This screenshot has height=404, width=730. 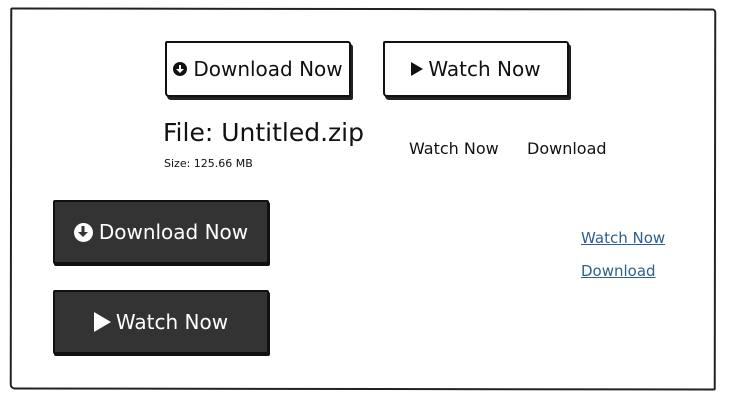 I want to click on watch-now-plain-link: Watch Now, so click(x=454, y=148).